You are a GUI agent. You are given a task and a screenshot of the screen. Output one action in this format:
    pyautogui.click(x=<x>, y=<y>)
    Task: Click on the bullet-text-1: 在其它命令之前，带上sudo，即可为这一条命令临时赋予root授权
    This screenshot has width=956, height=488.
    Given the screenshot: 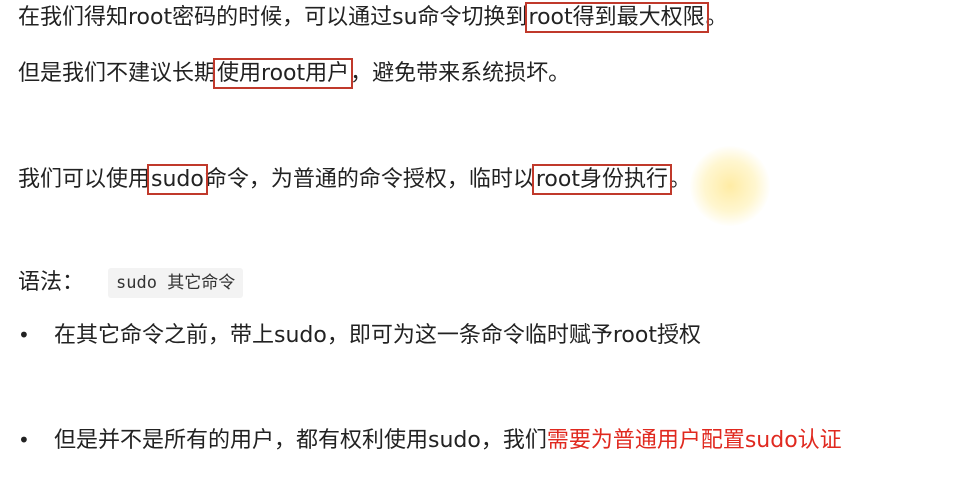 What is the action you would take?
    pyautogui.click(x=377, y=335)
    